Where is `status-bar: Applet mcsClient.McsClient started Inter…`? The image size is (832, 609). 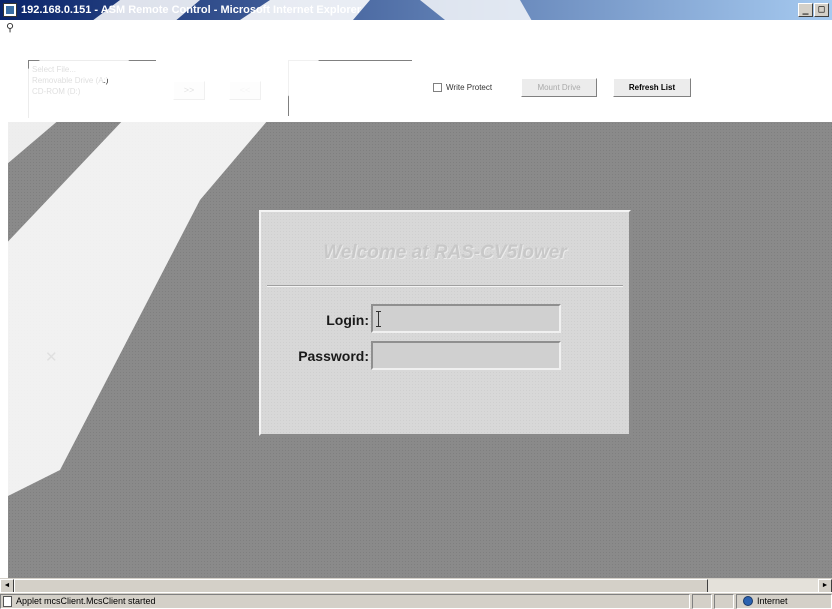
status-bar: Applet mcsClient.McsClient started Inter… is located at coordinates (416, 600).